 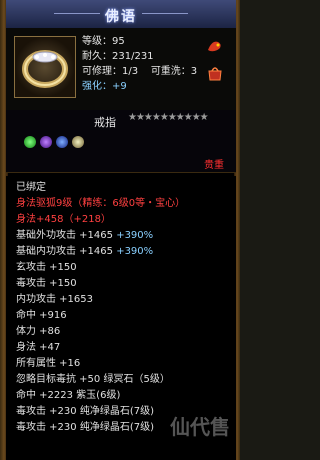 I want to click on item-stats: 等级：95 耐久：231/231 可修理：1/3 可重洗：3 强化：+9, so click(x=139, y=64).